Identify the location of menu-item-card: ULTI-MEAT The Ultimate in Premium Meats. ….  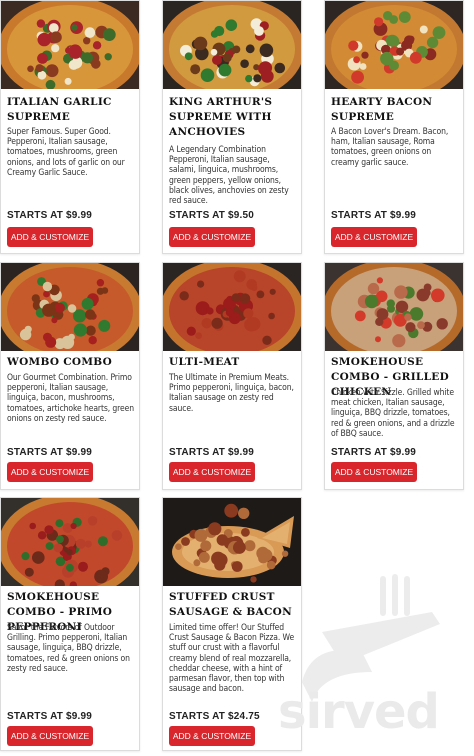
(232, 376).